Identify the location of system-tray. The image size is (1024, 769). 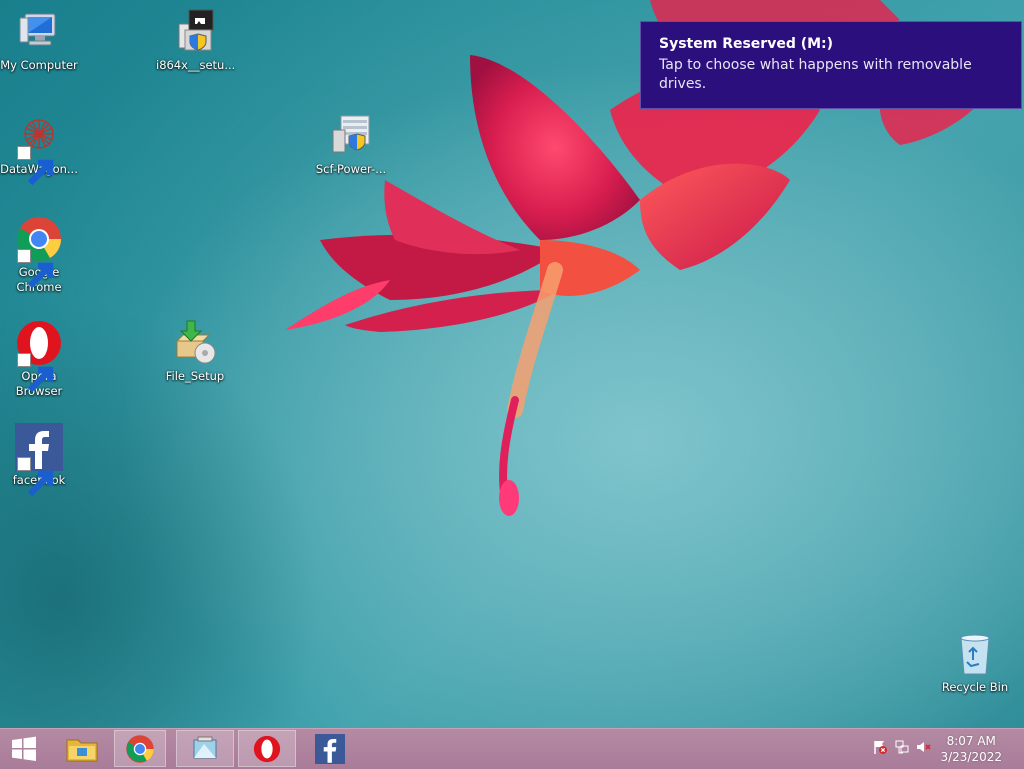
(905, 749).